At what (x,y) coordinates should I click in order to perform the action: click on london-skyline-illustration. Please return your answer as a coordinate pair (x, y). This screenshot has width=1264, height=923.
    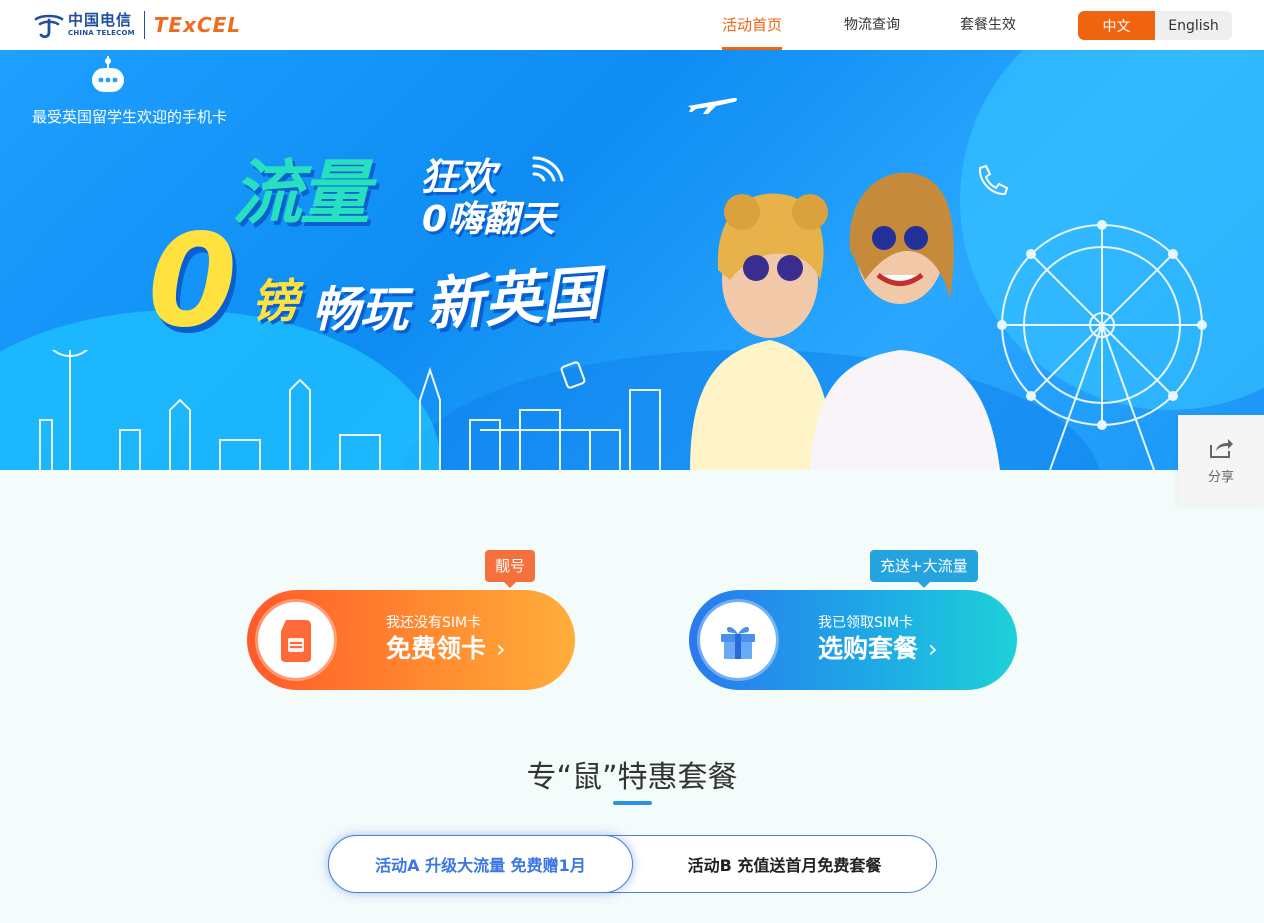
    Looking at the image, I should click on (350, 410).